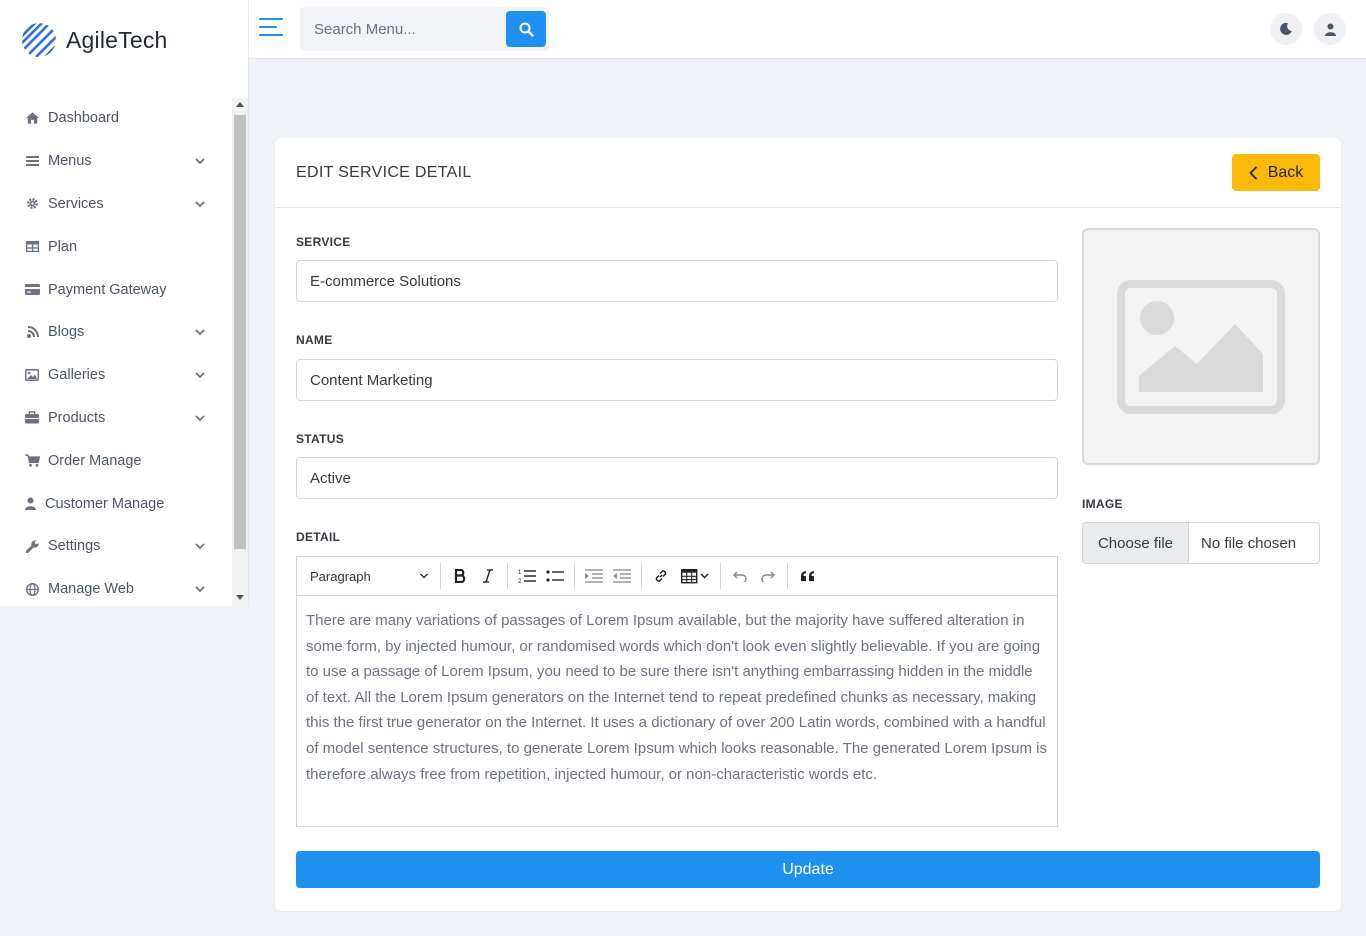  I want to click on sidebar-item-dashboard: Dashboard, so click(116, 118).